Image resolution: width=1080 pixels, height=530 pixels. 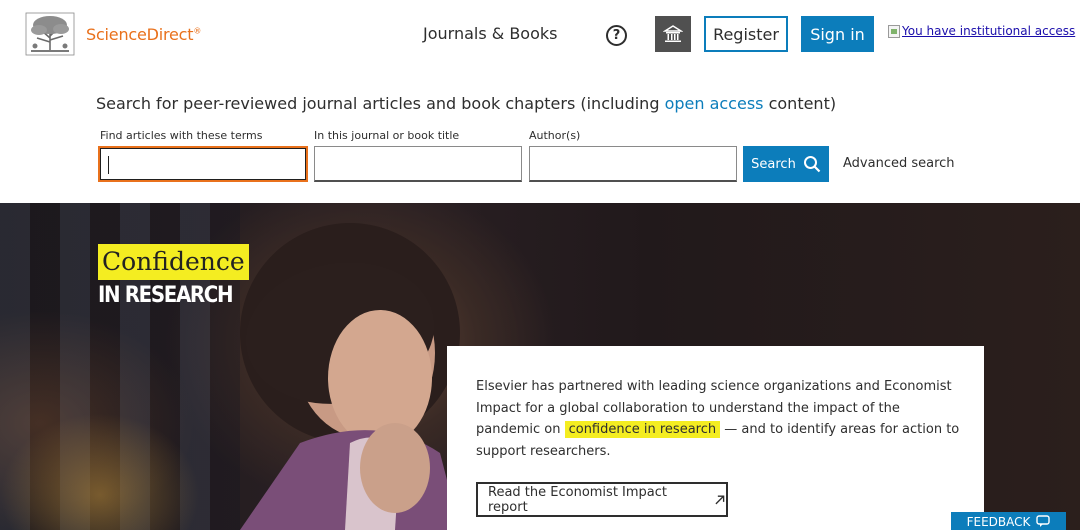 I want to click on advanced-search-link: Advanced search, so click(x=899, y=163).